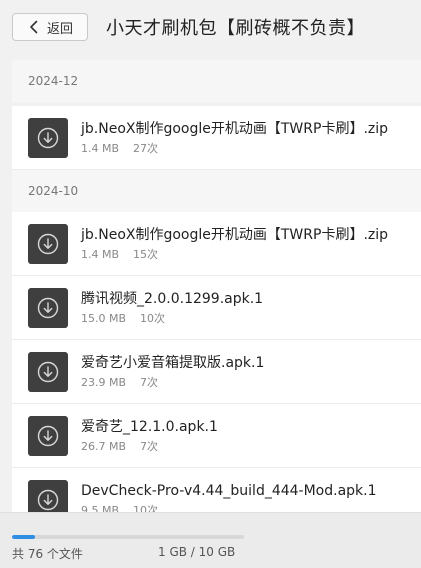 This screenshot has width=421, height=568. Describe the element at coordinates (197, 552) in the screenshot. I see `storage-usage: 1 GB / 10 GB` at that location.